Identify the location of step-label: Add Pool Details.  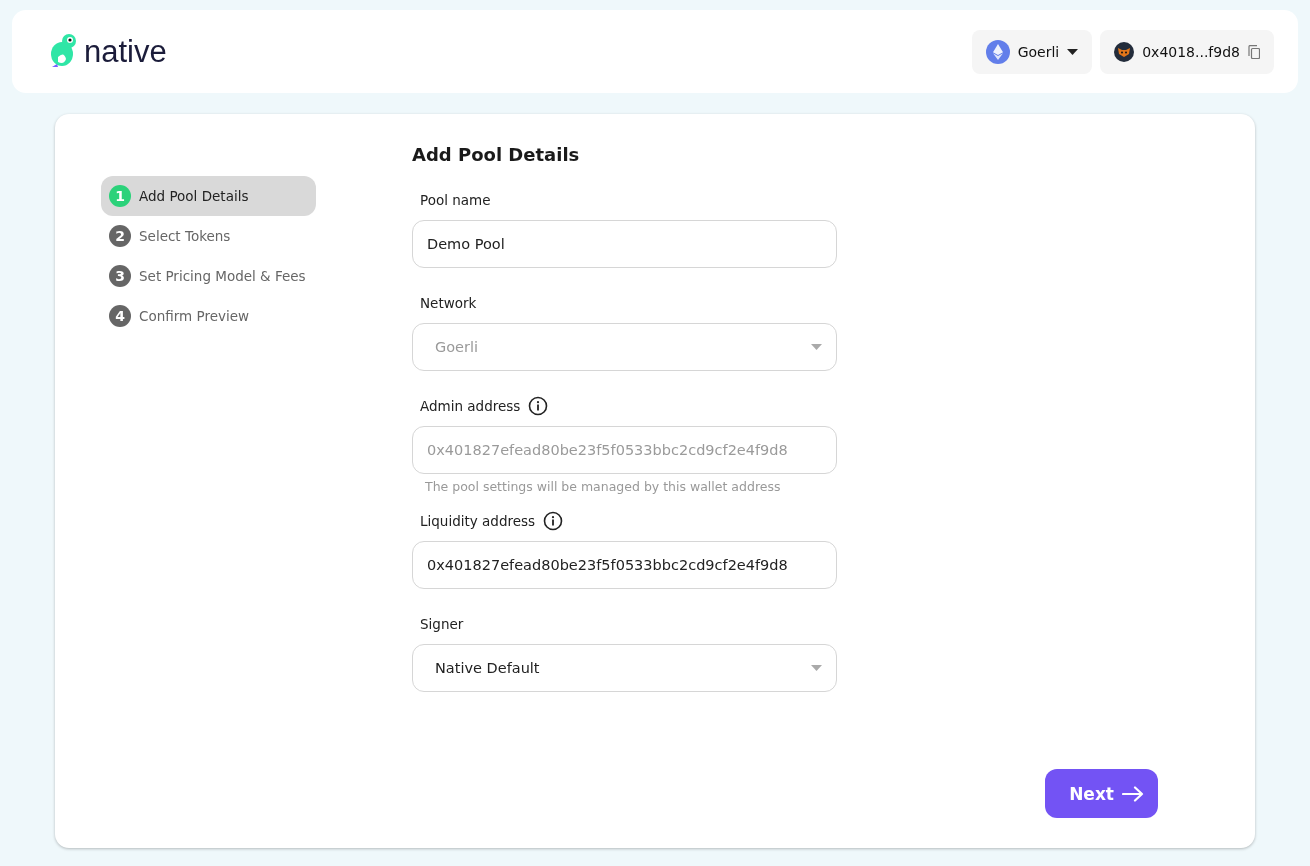
(194, 196).